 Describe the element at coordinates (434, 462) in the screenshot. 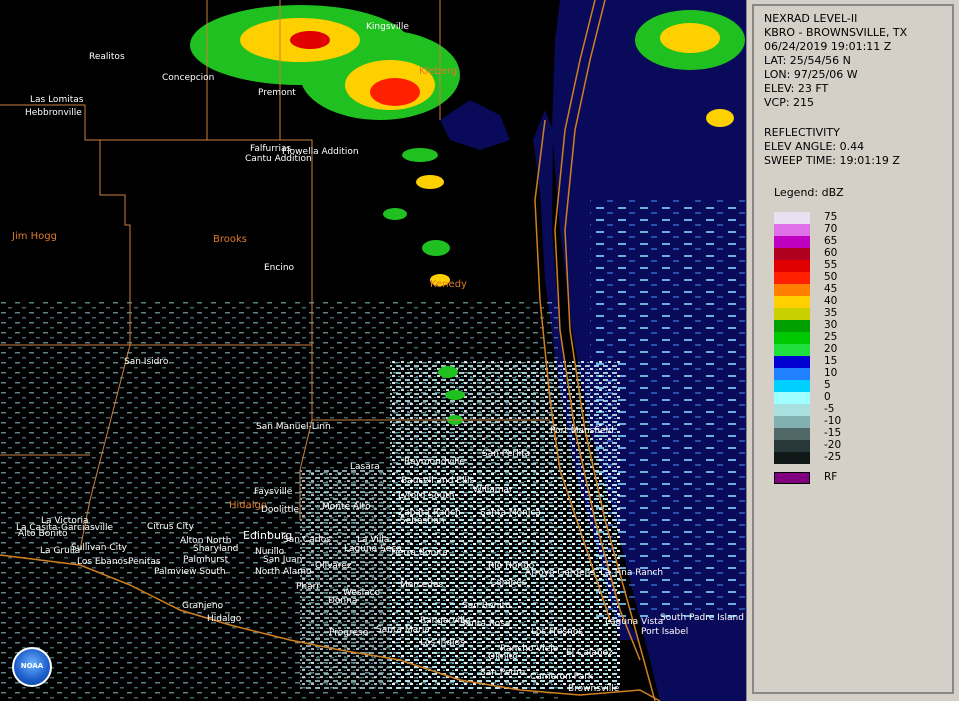

I see `town-label: Raymondville` at that location.